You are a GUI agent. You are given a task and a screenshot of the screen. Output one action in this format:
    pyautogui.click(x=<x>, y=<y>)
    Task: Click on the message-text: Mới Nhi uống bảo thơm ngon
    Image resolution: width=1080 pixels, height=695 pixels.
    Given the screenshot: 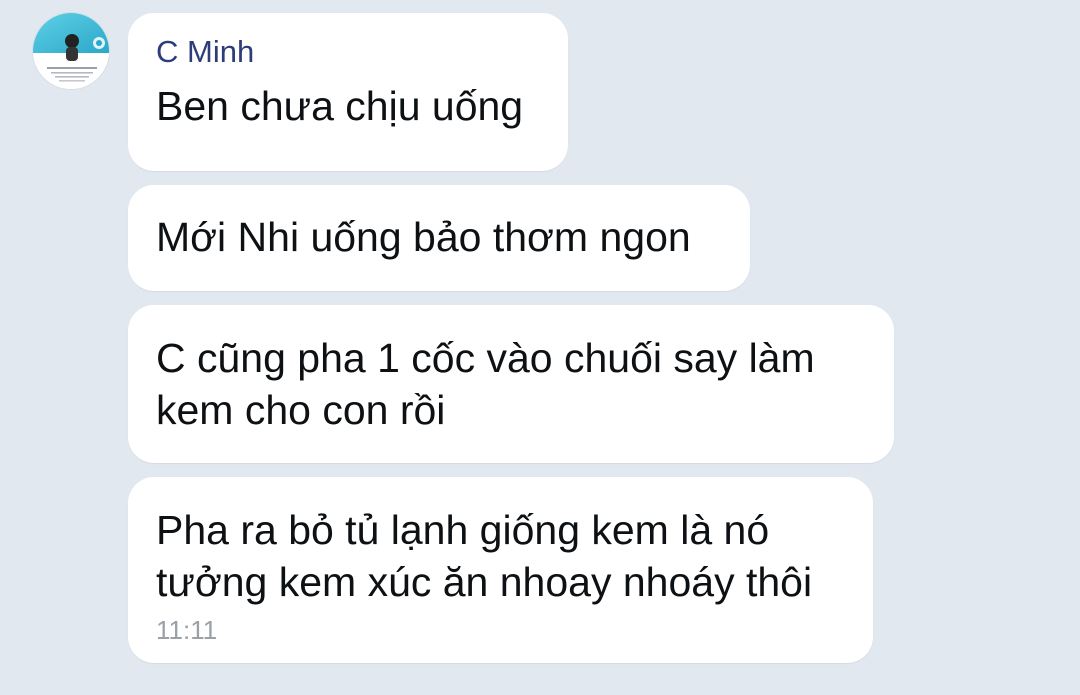 What is the action you would take?
    pyautogui.click(x=423, y=237)
    